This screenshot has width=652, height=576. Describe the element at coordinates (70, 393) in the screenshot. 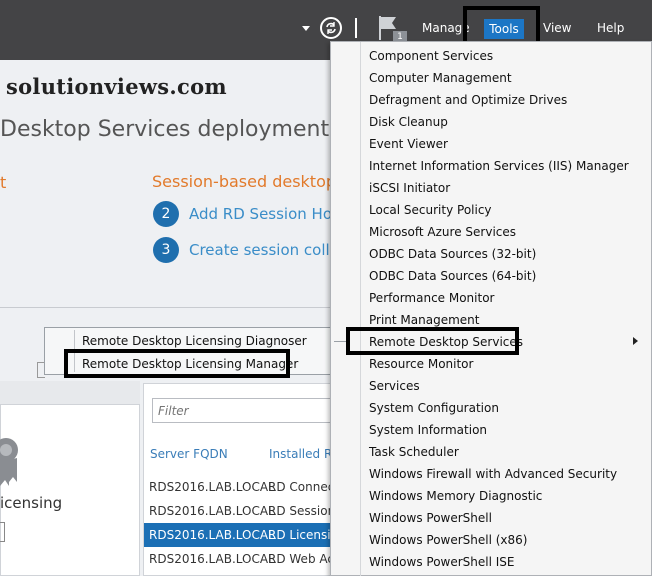

I see `left-panel-header` at that location.